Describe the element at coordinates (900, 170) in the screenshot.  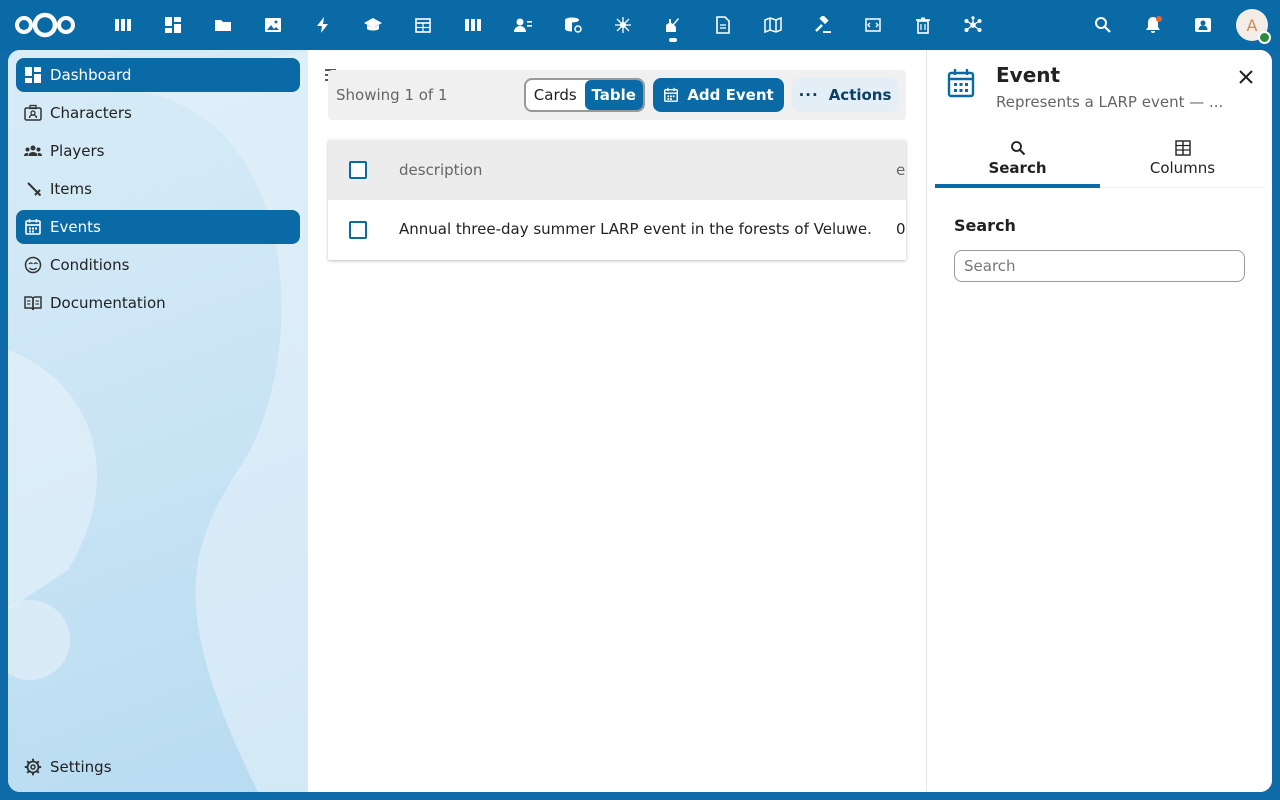
I see `column-header-e: e` at that location.